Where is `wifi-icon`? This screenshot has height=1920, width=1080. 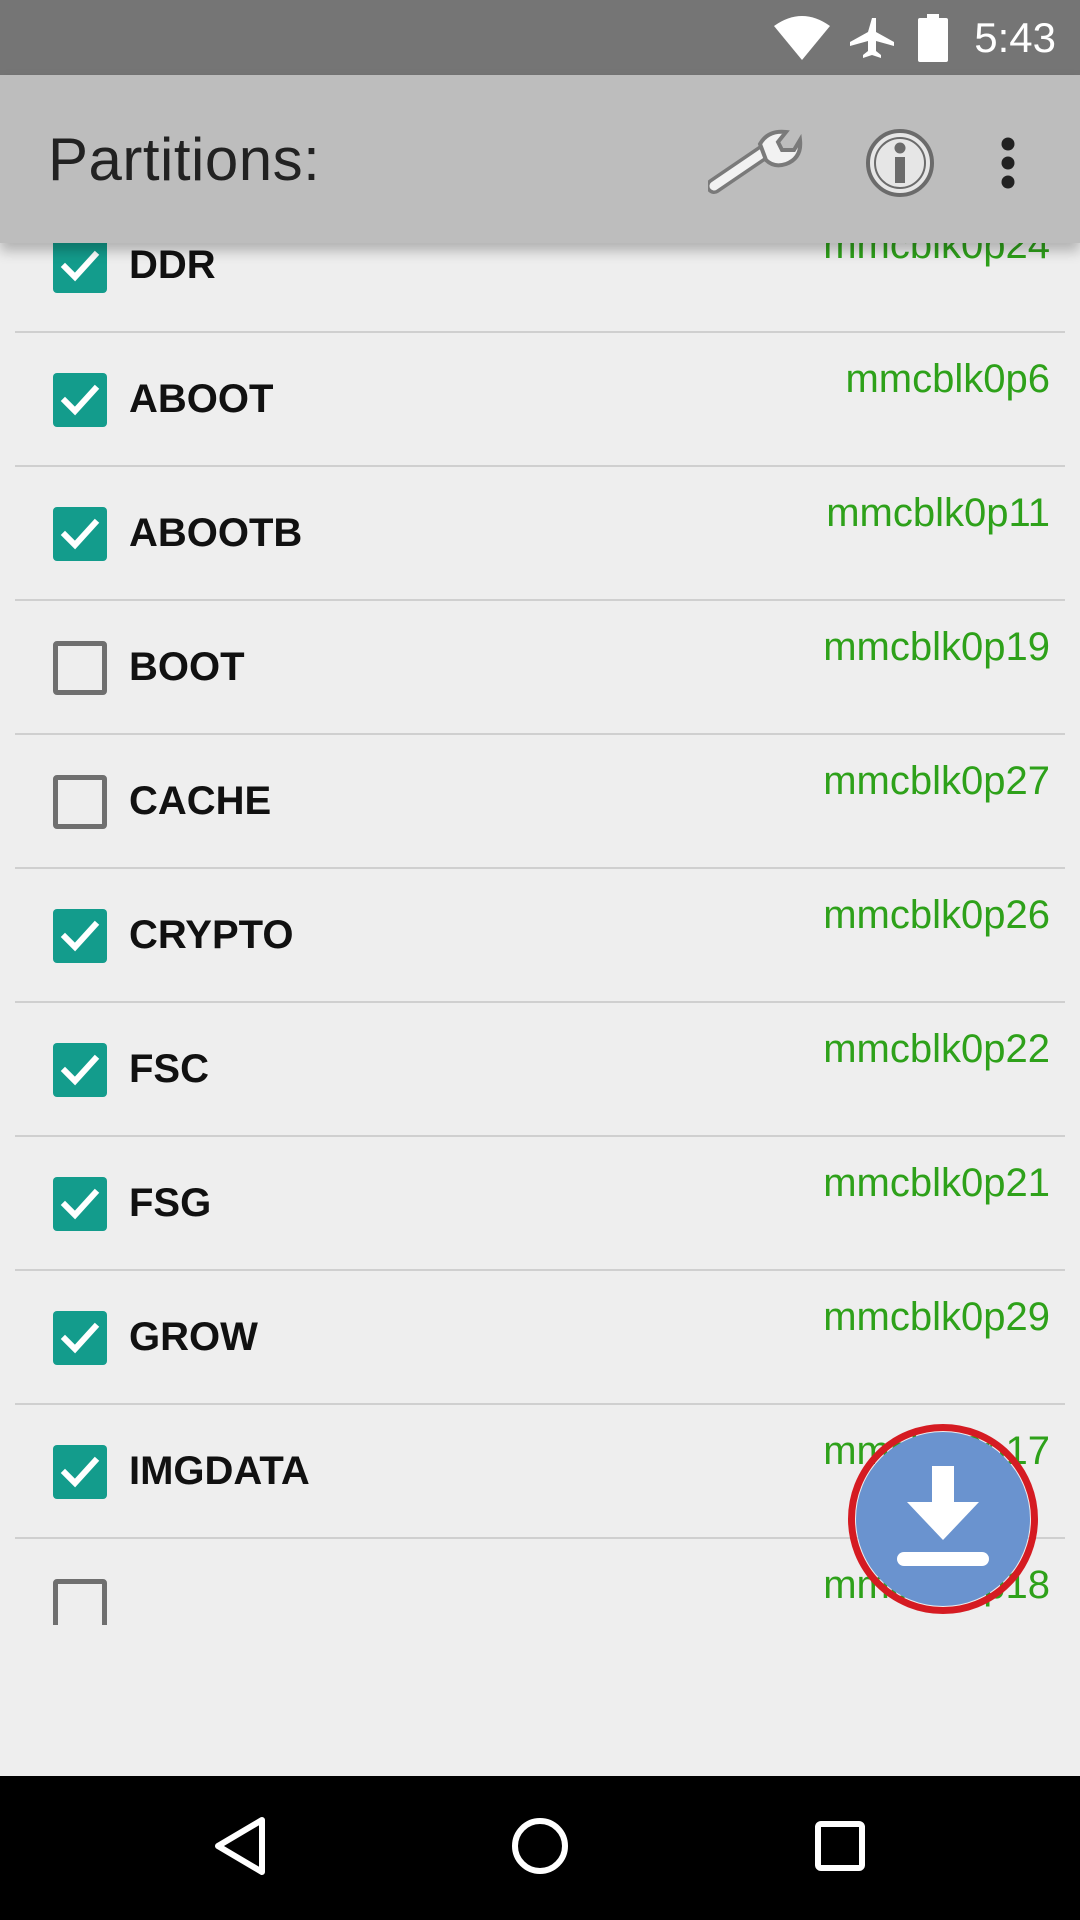
wifi-icon is located at coordinates (802, 37).